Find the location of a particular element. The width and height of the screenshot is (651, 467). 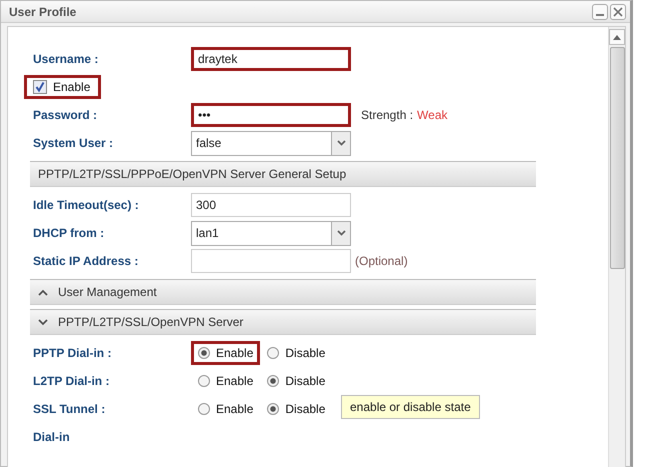

close-icon is located at coordinates (618, 11).